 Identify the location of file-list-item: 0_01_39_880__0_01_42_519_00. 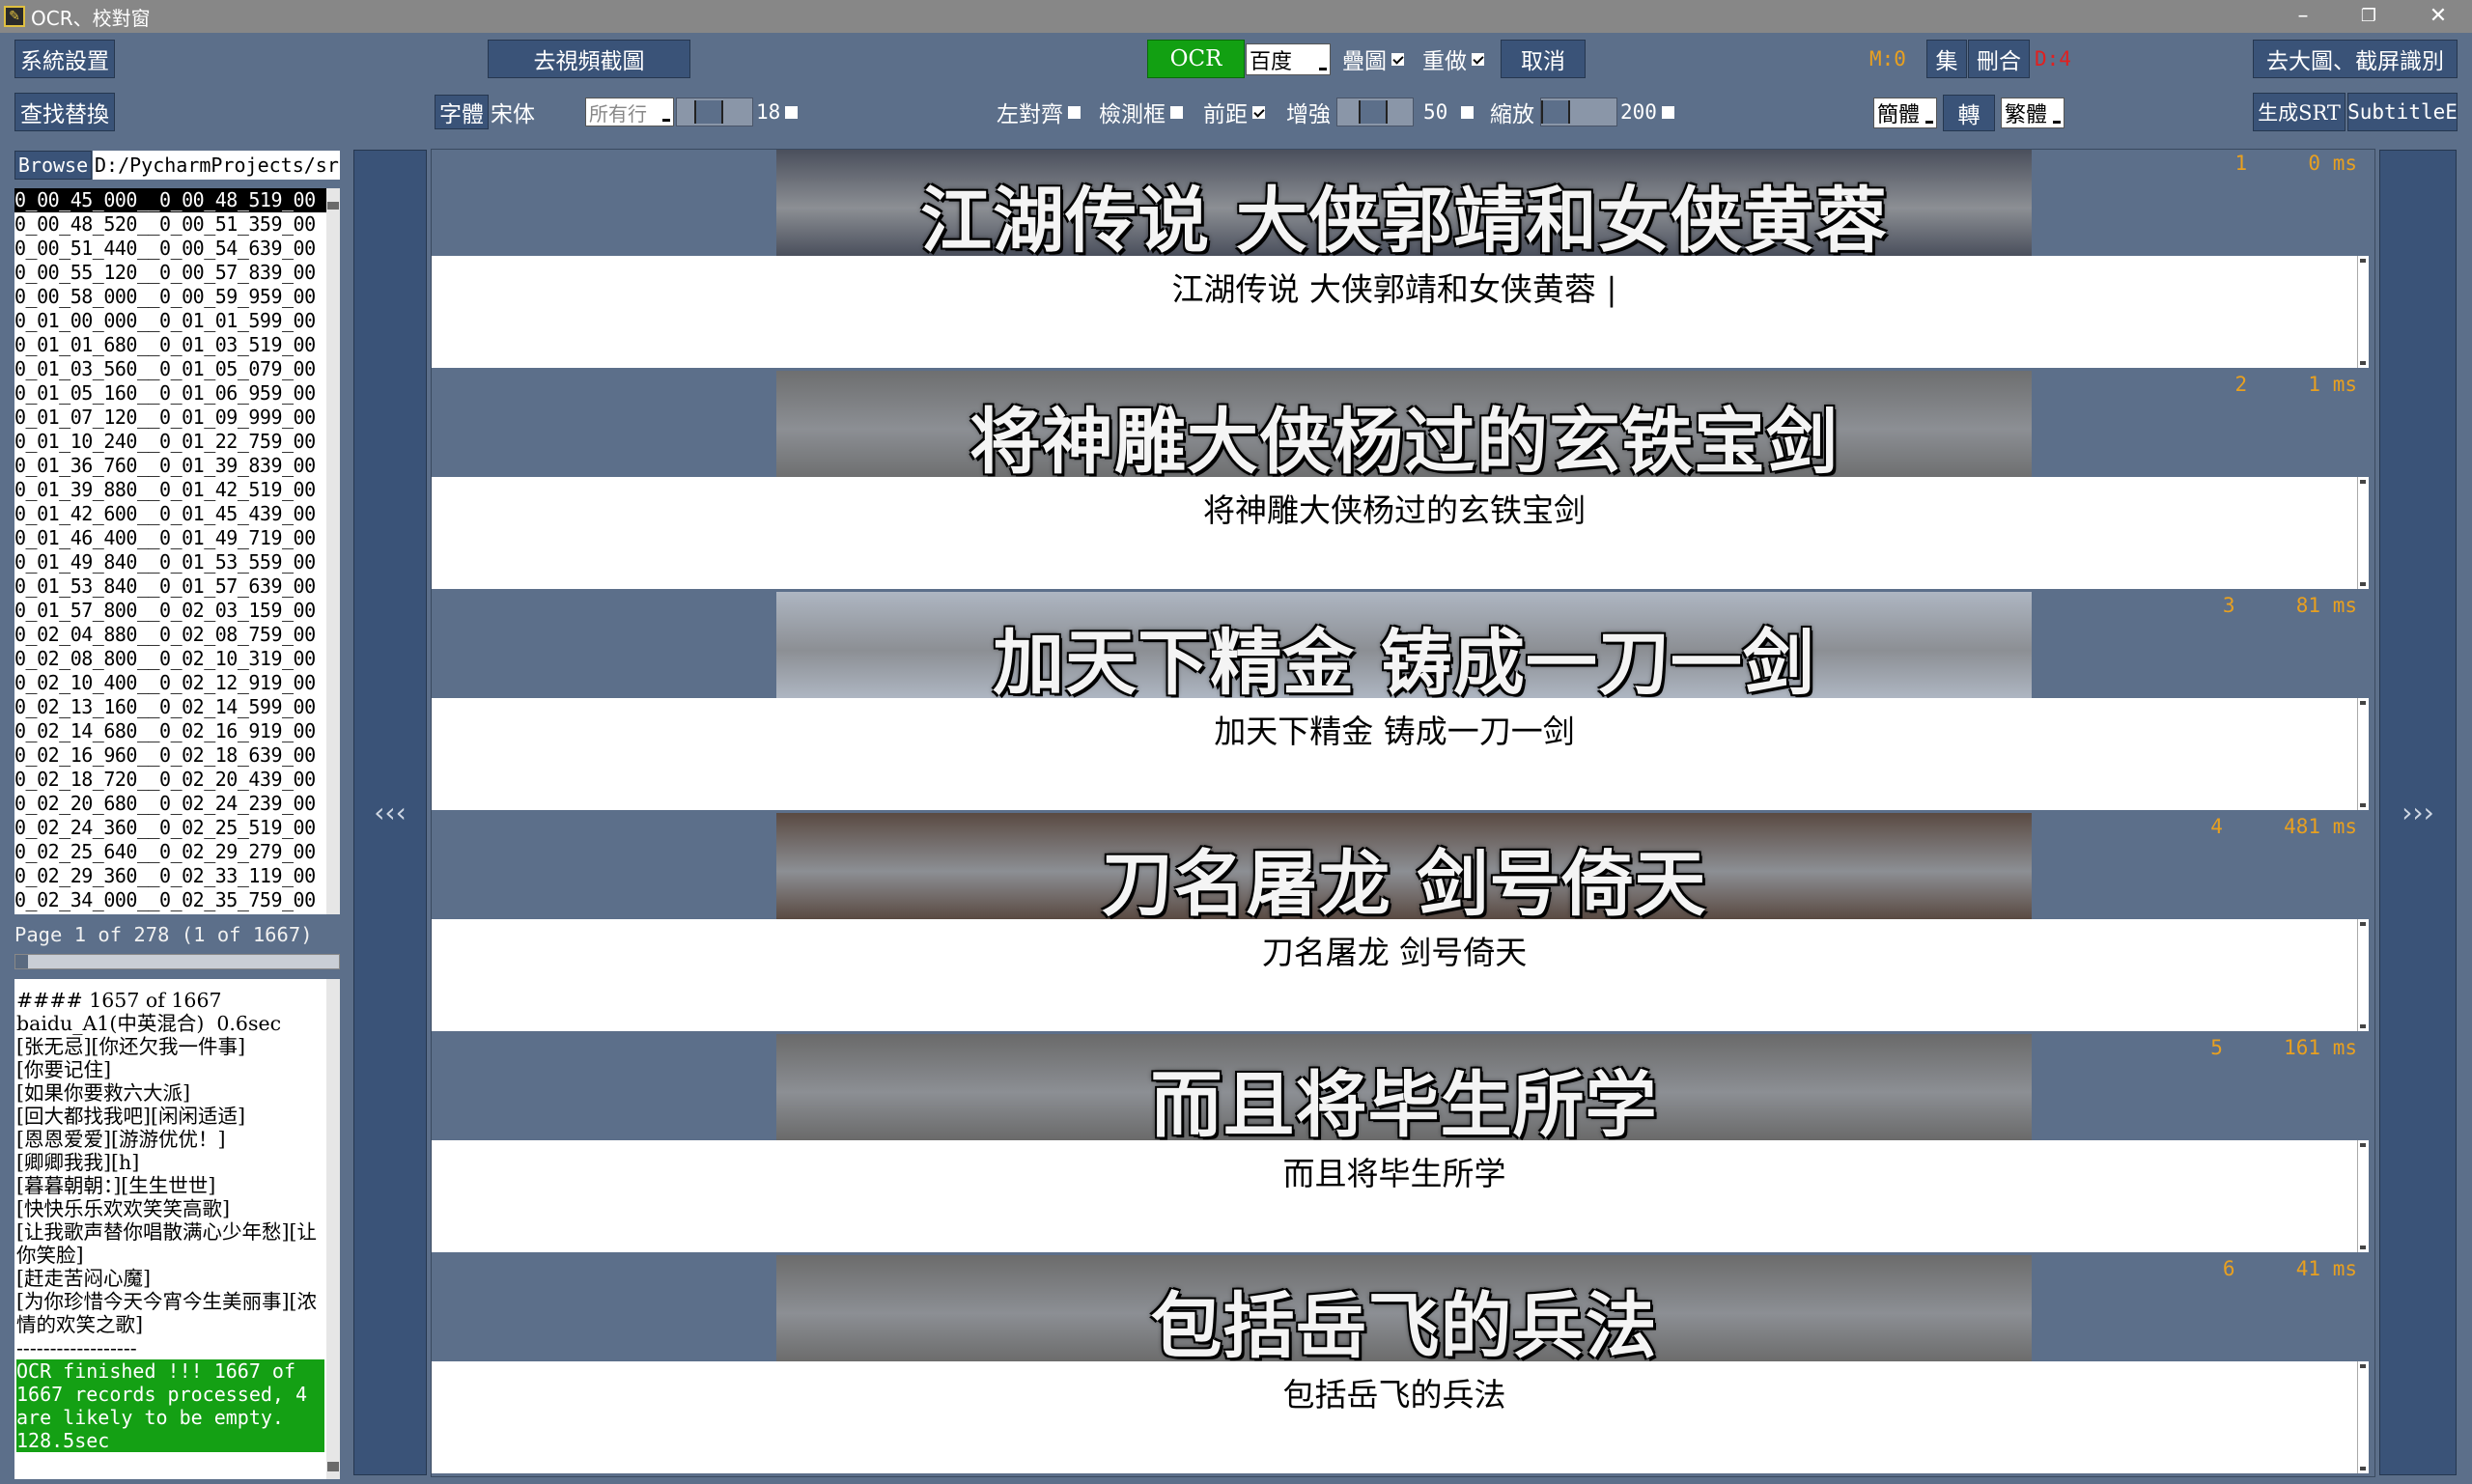
(170, 490).